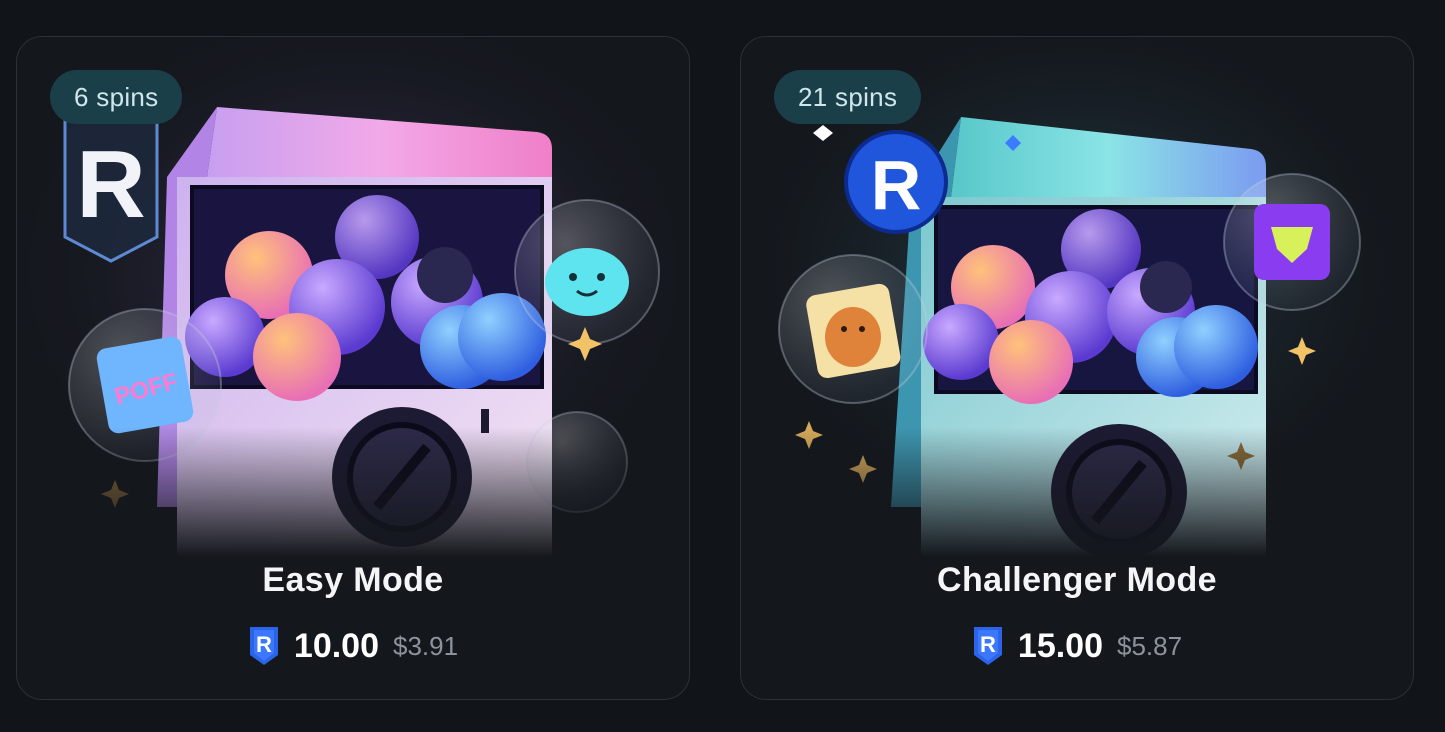  I want to click on price-row: R 10.00 $3.91, so click(353, 646).